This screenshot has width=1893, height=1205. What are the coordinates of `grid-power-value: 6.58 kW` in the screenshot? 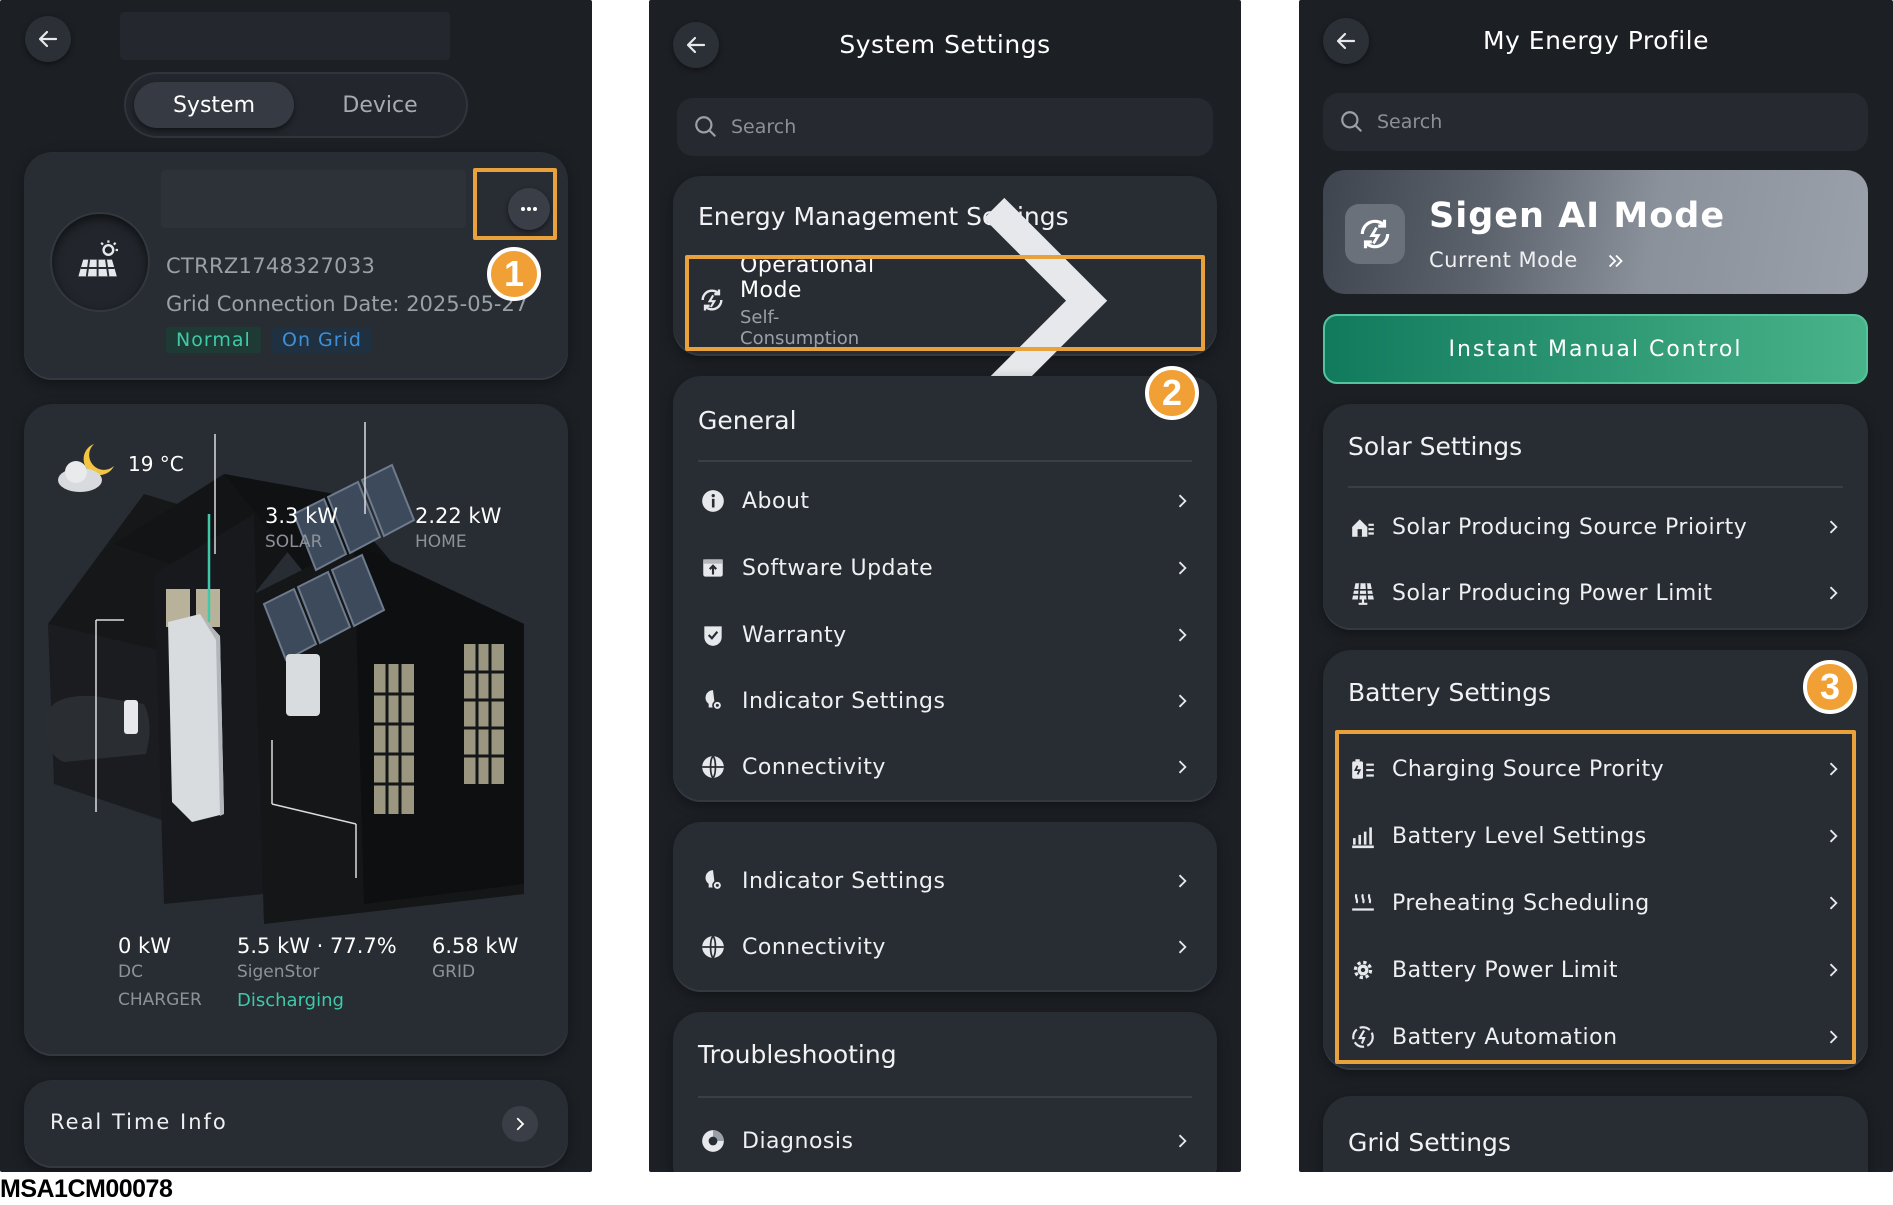 It's located at (475, 946).